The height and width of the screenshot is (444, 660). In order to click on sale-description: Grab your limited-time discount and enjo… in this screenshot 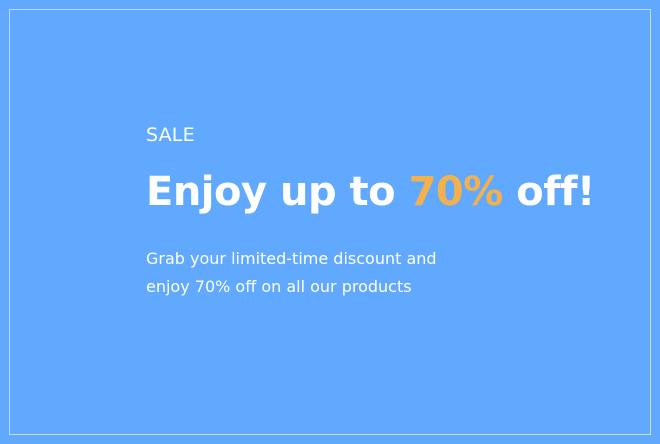, I will do `click(291, 272)`.